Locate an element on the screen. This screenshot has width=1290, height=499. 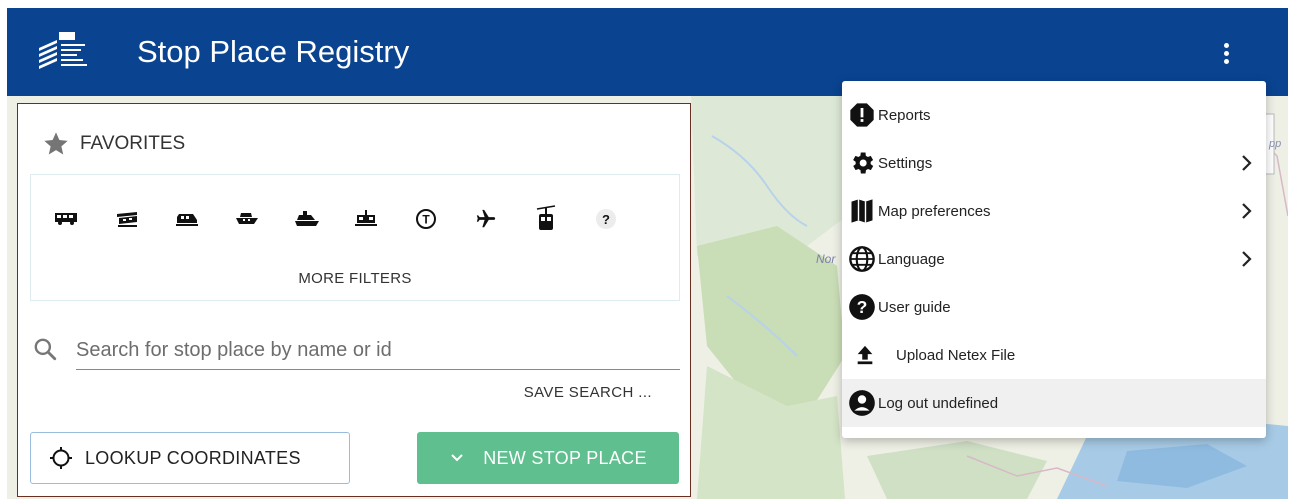
cablecar-icon is located at coordinates (546, 217).